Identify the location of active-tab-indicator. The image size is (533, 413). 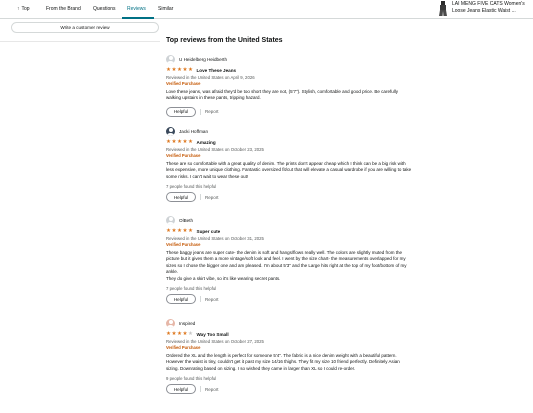
(138, 18).